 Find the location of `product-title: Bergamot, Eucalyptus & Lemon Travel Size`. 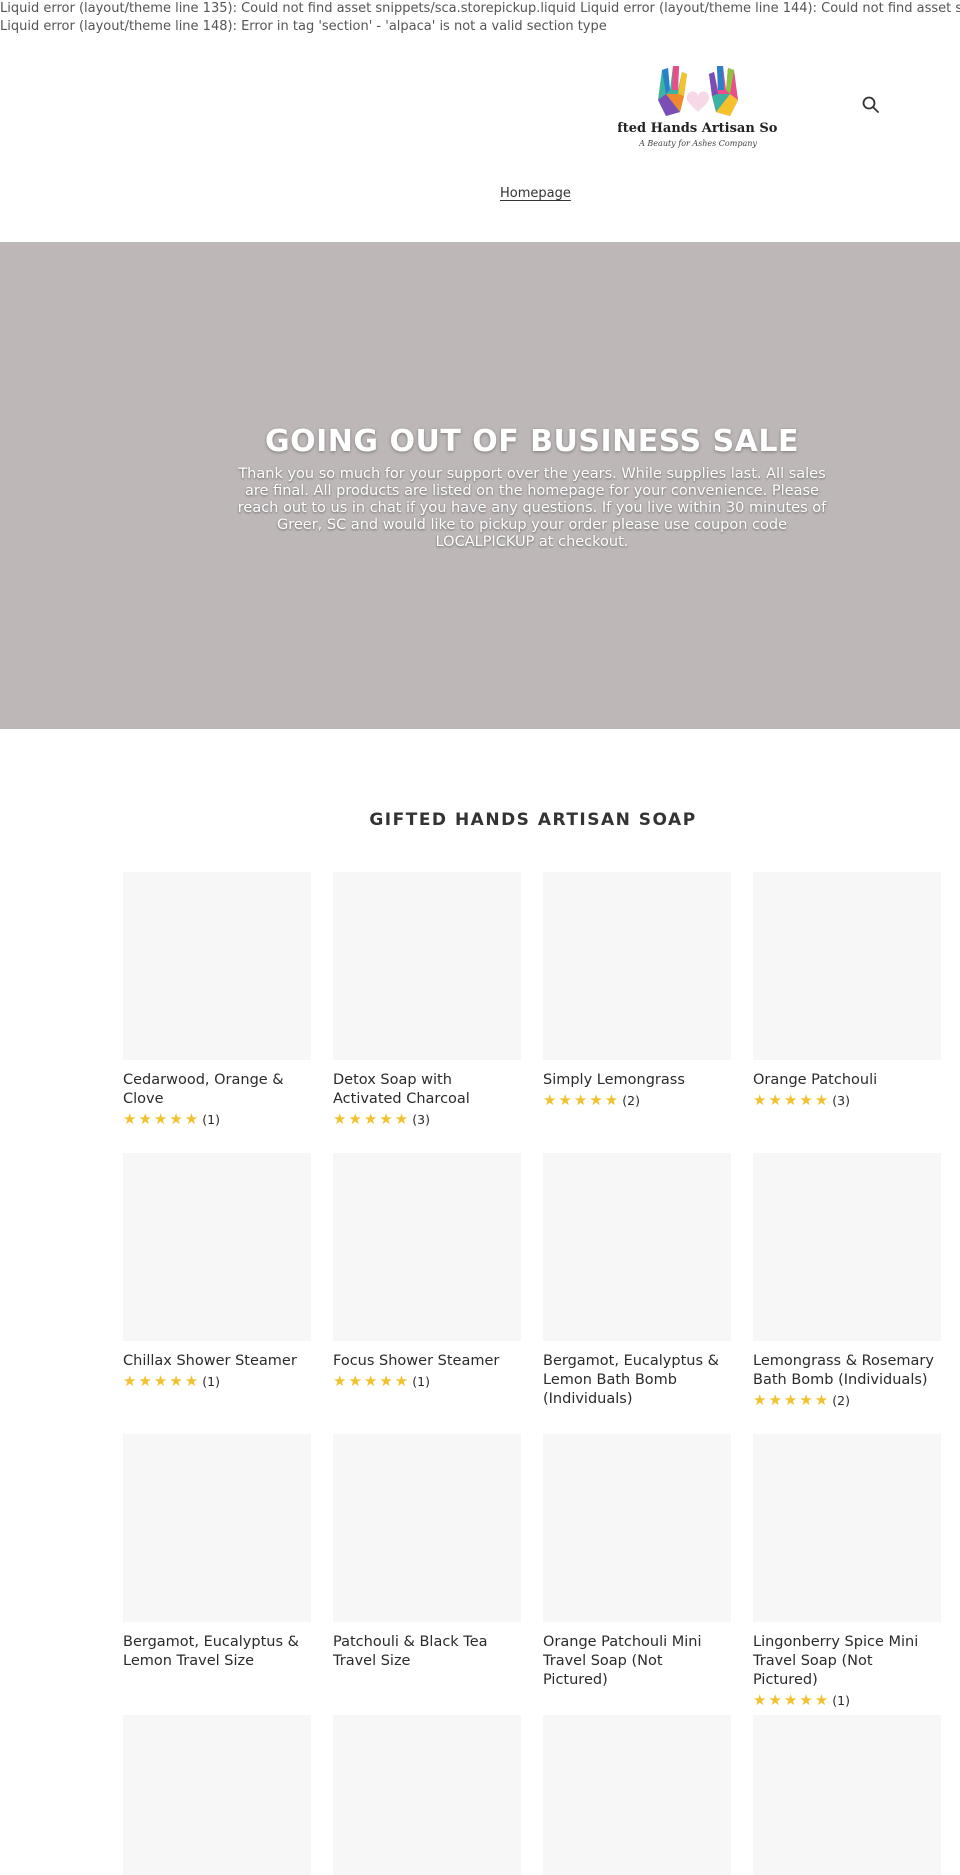

product-title: Bergamot, Eucalyptus & Lemon Travel Size is located at coordinates (217, 1652).